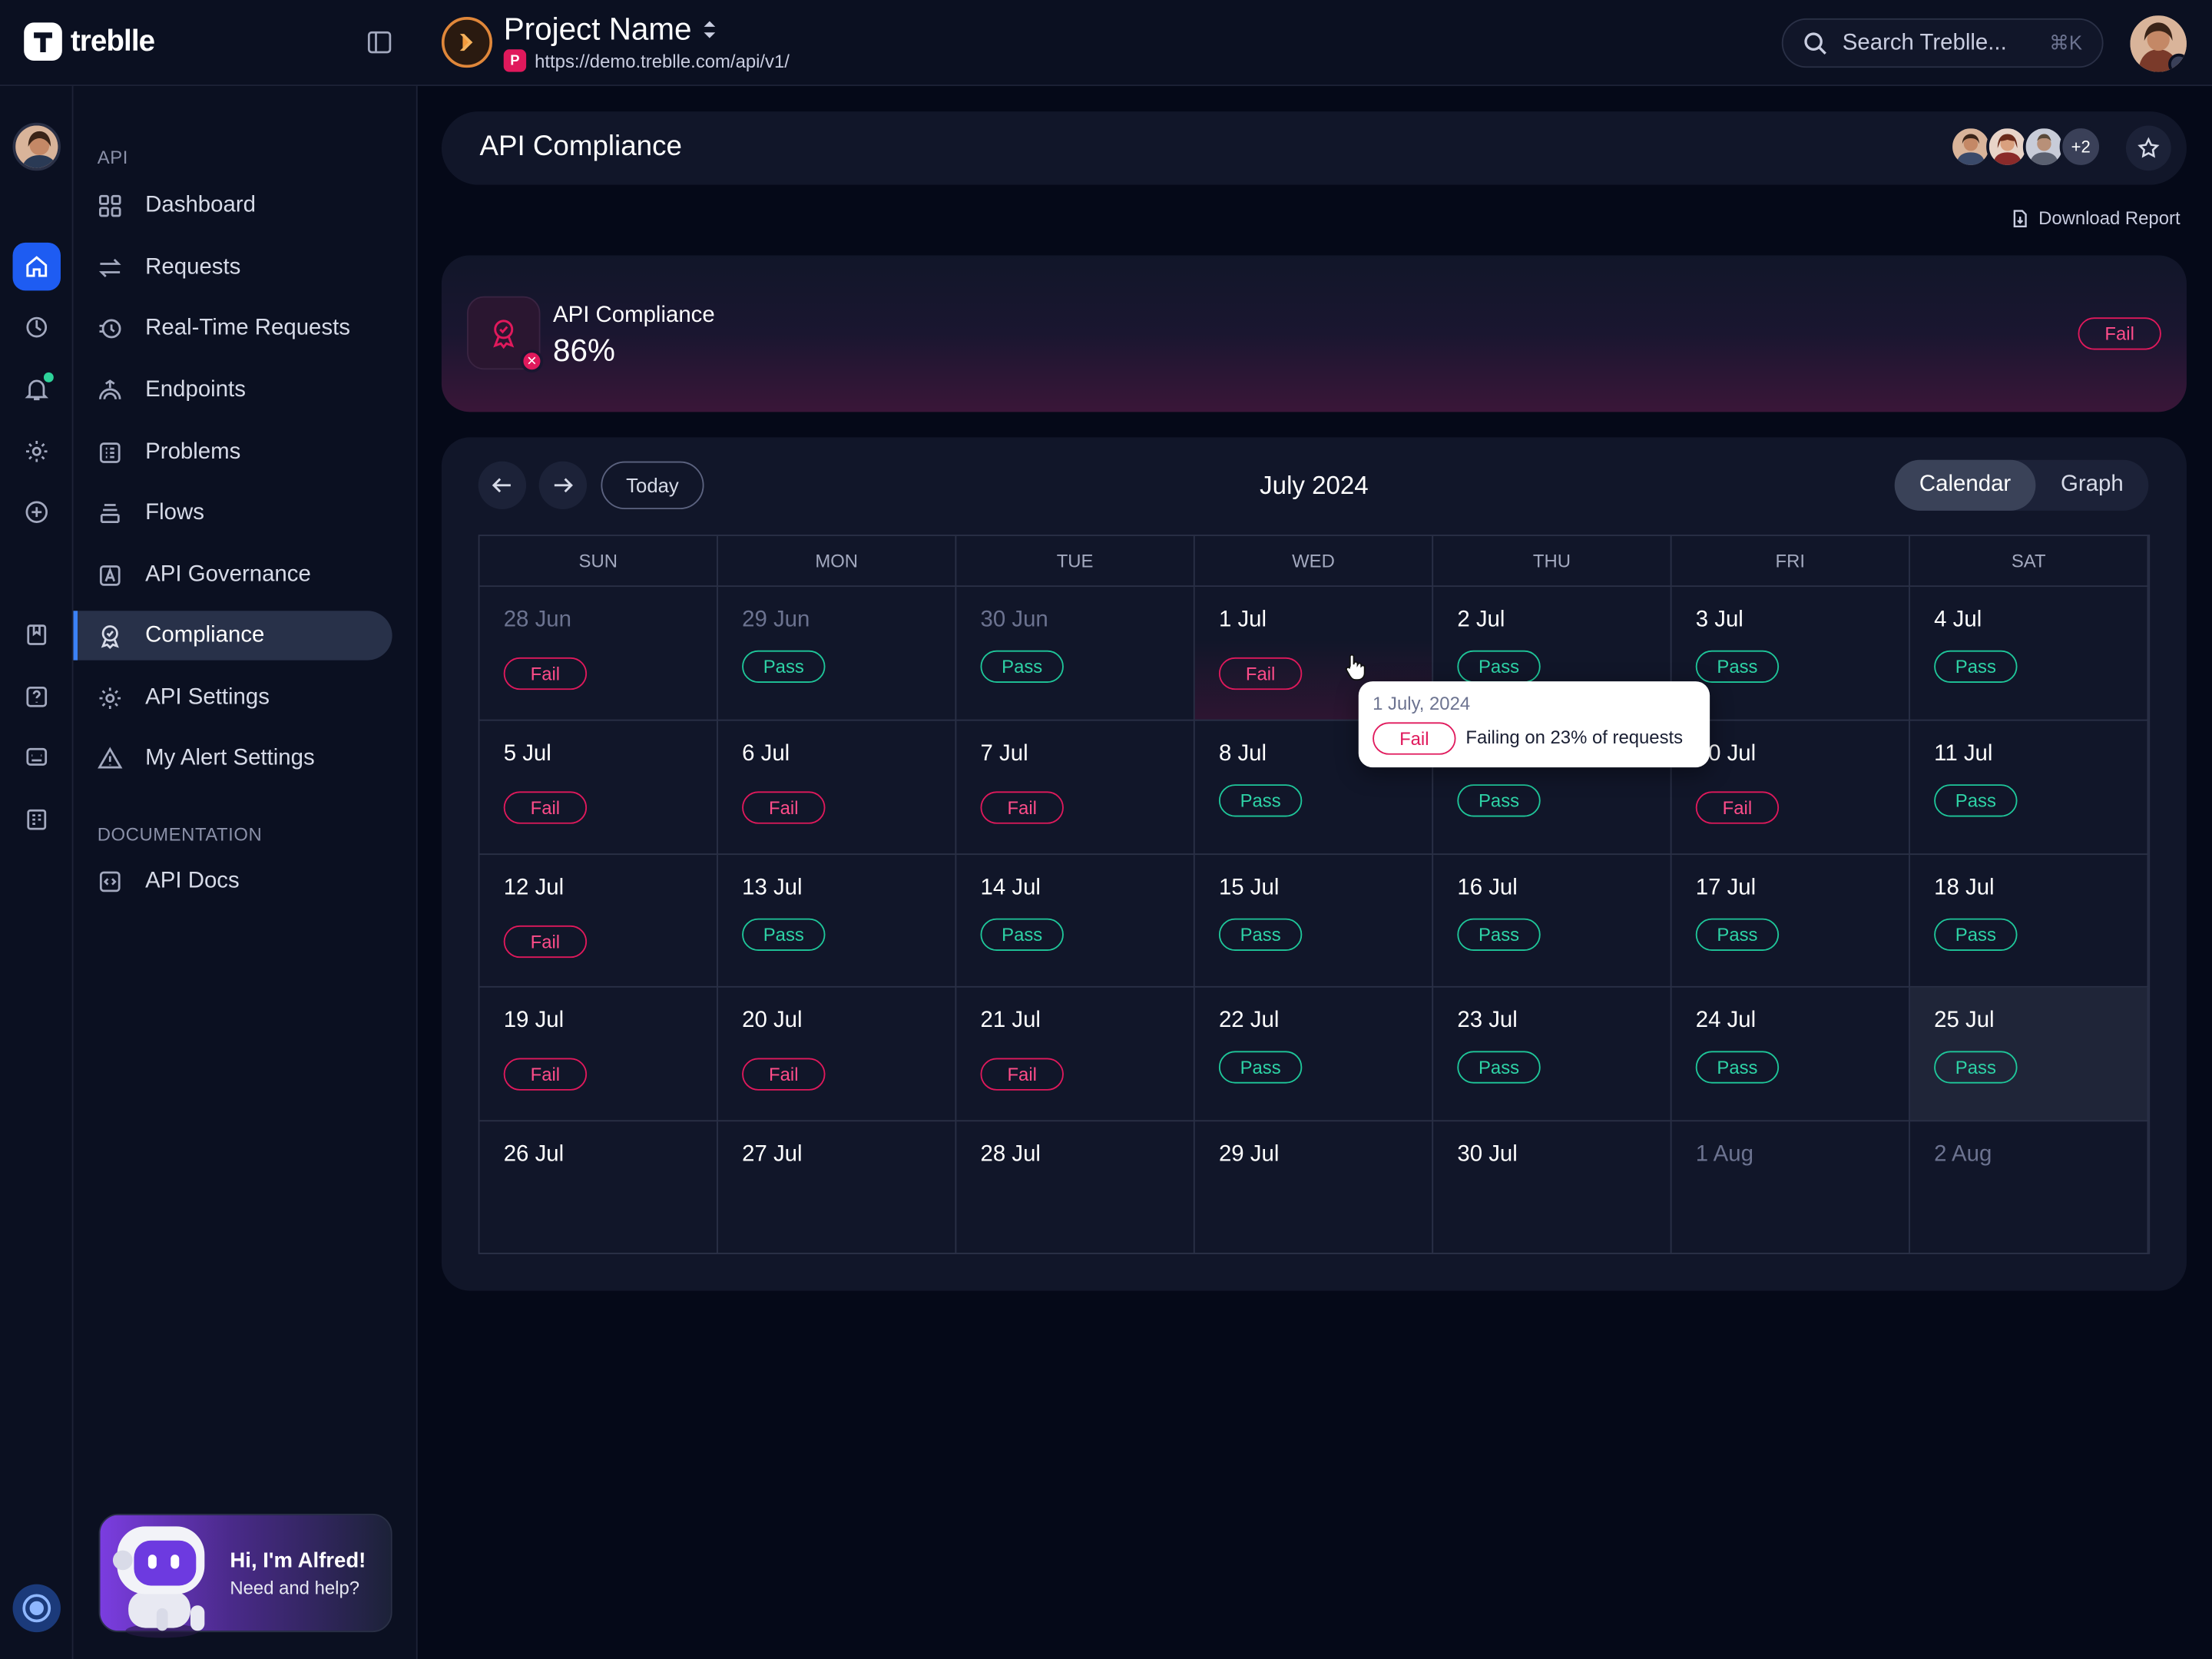 This screenshot has width=2212, height=1659. Describe the element at coordinates (467, 43) in the screenshot. I see `project-logo-icon` at that location.